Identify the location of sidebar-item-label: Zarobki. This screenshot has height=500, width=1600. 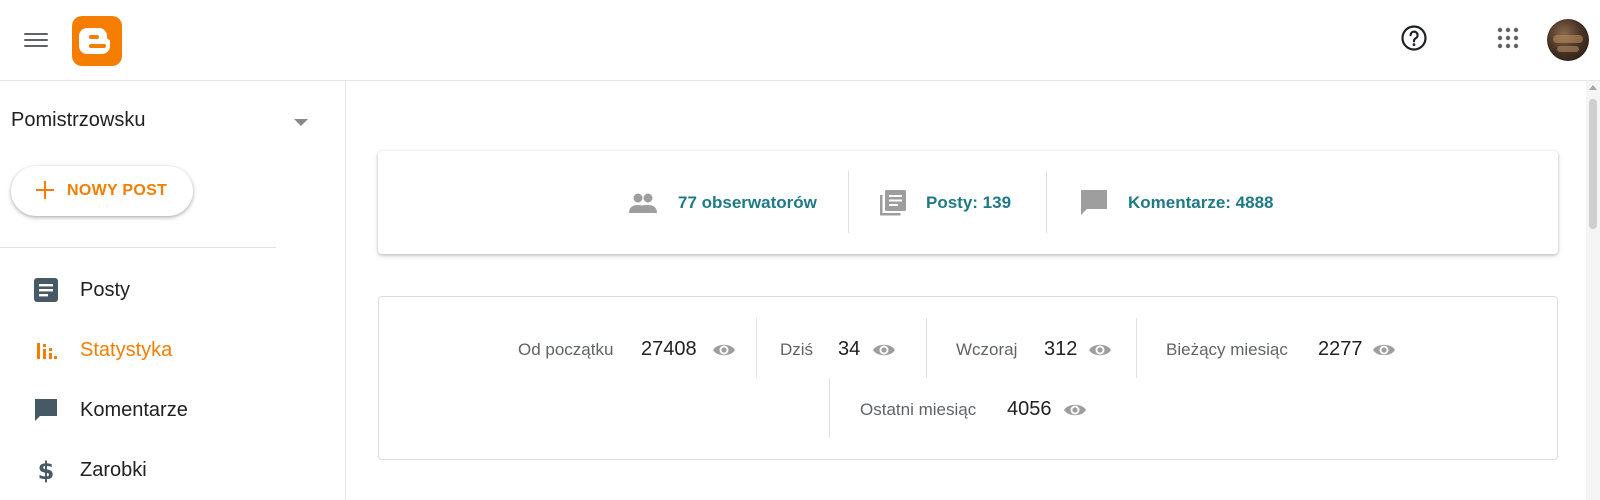
(113, 470).